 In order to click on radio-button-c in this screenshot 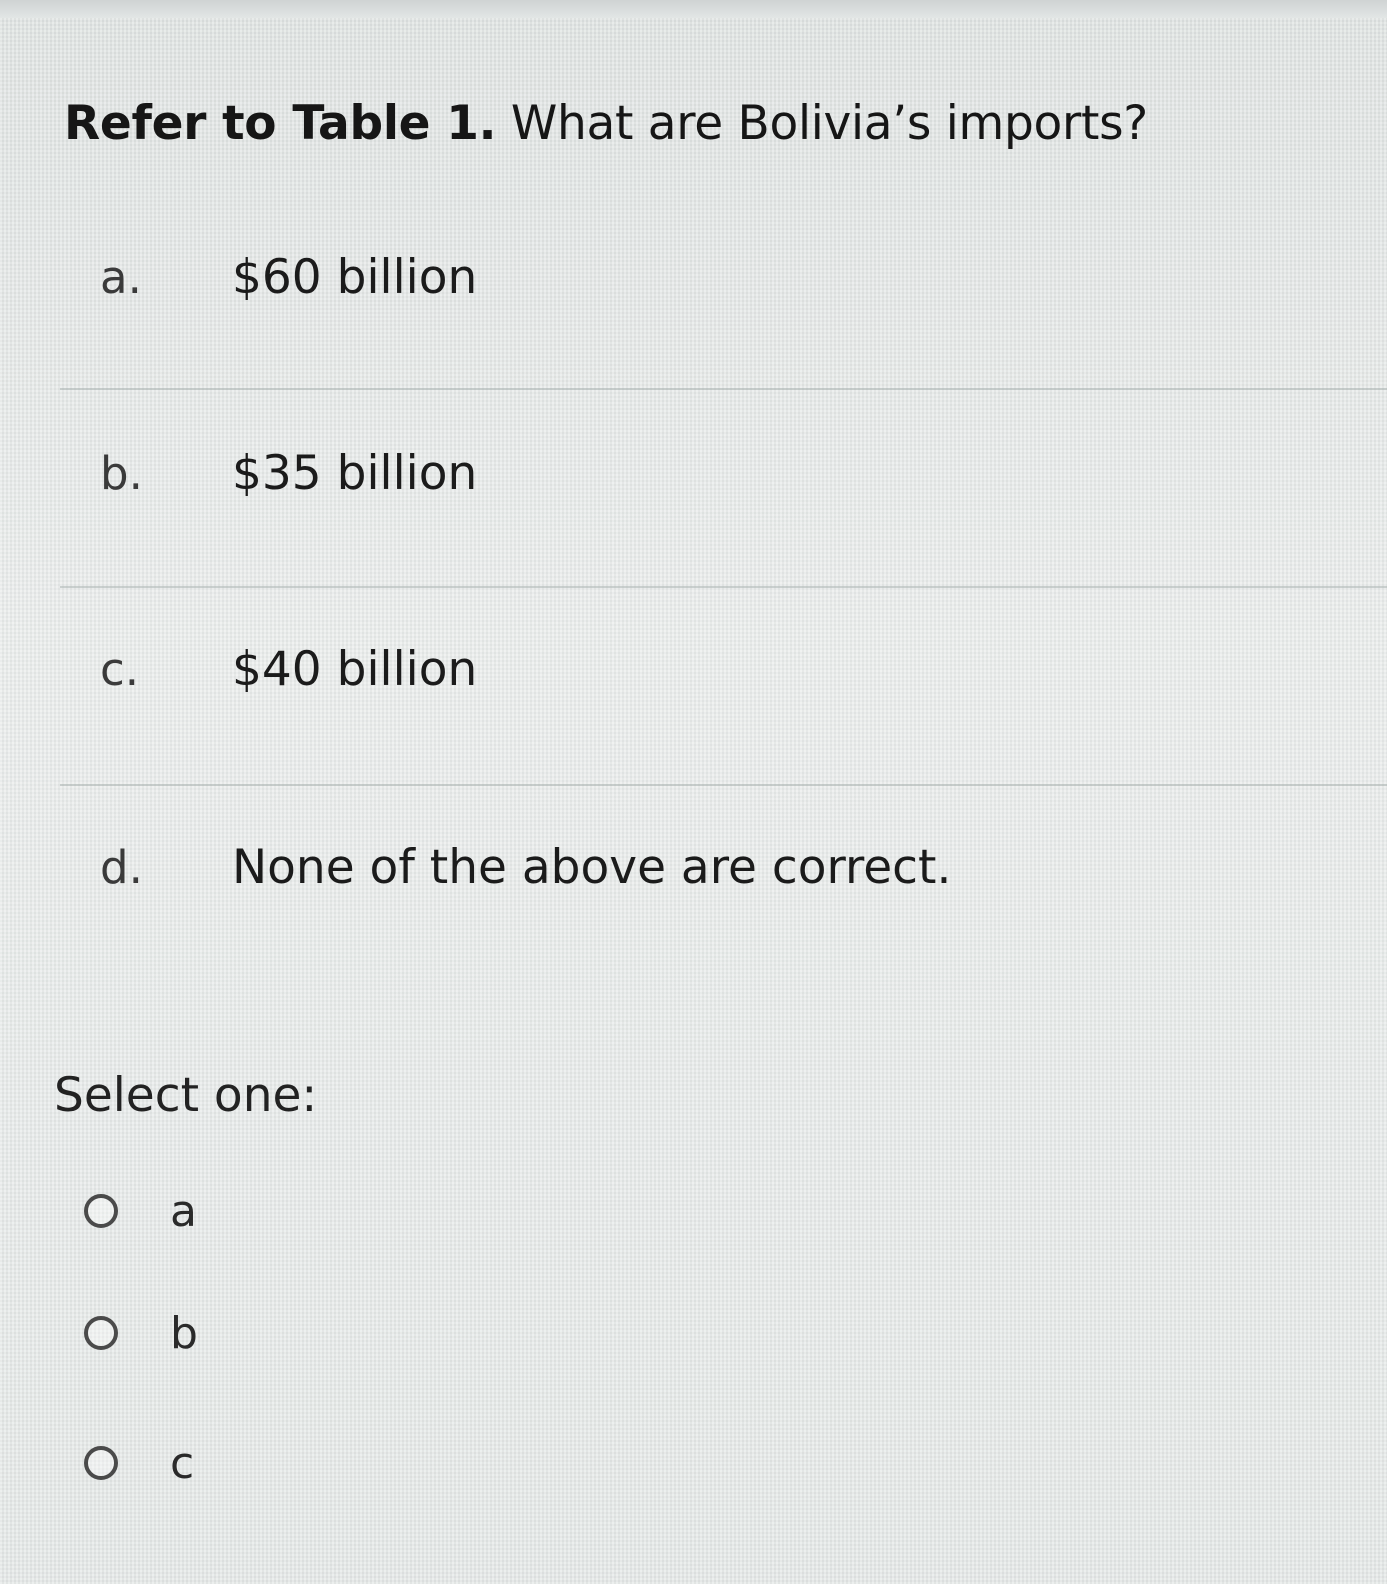, I will do `click(101, 1463)`.